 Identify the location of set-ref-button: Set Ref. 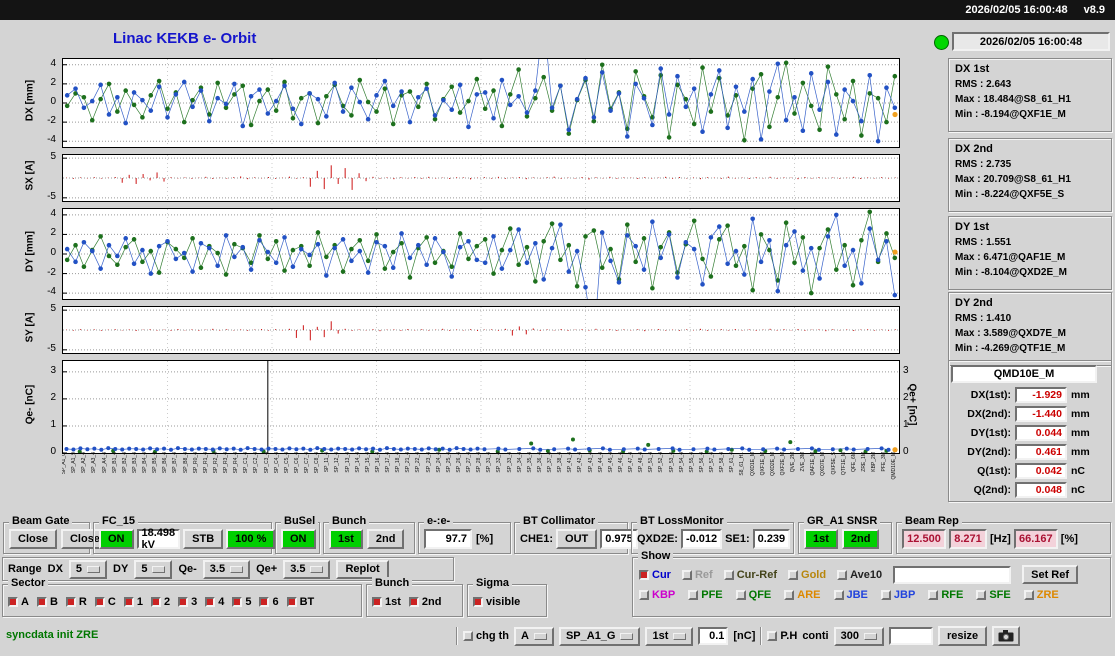
(1050, 574).